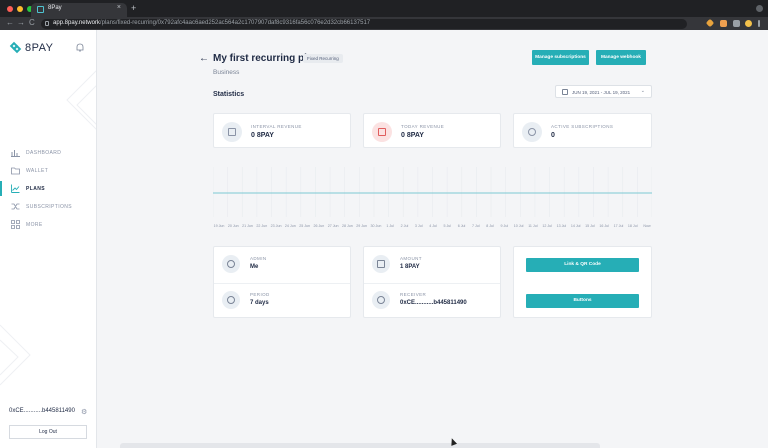  Describe the element at coordinates (433, 226) in the screenshot. I see `x-tick-label: 4 Jul` at that location.